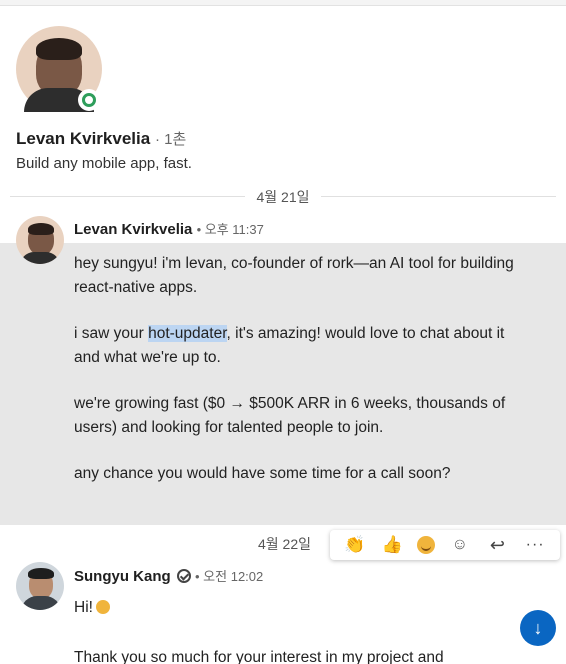 This screenshot has height=664, width=566. I want to click on message-header: Sungyu Kang • 오전 12:02, so click(168, 575).